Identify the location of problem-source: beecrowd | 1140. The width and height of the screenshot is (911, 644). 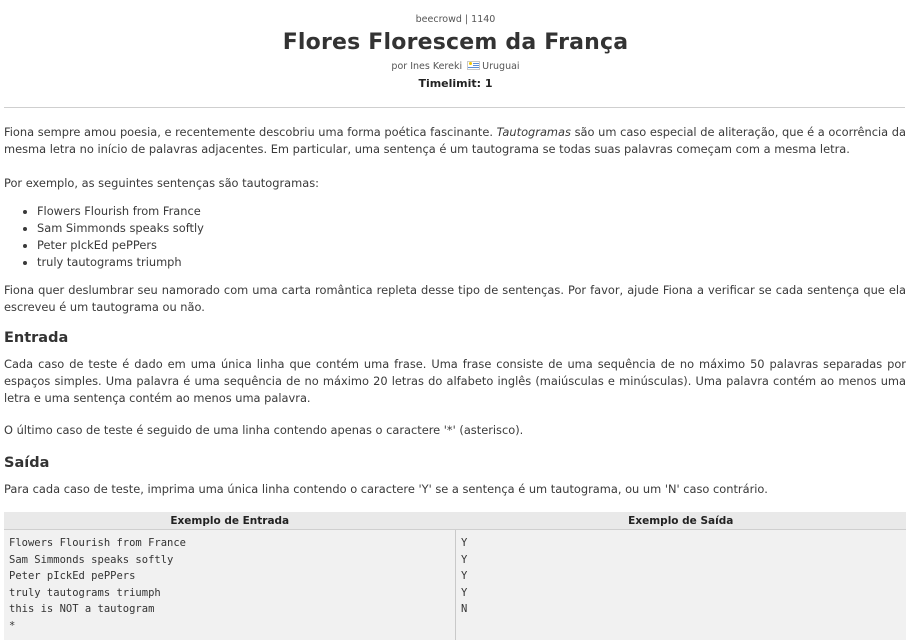
(455, 19).